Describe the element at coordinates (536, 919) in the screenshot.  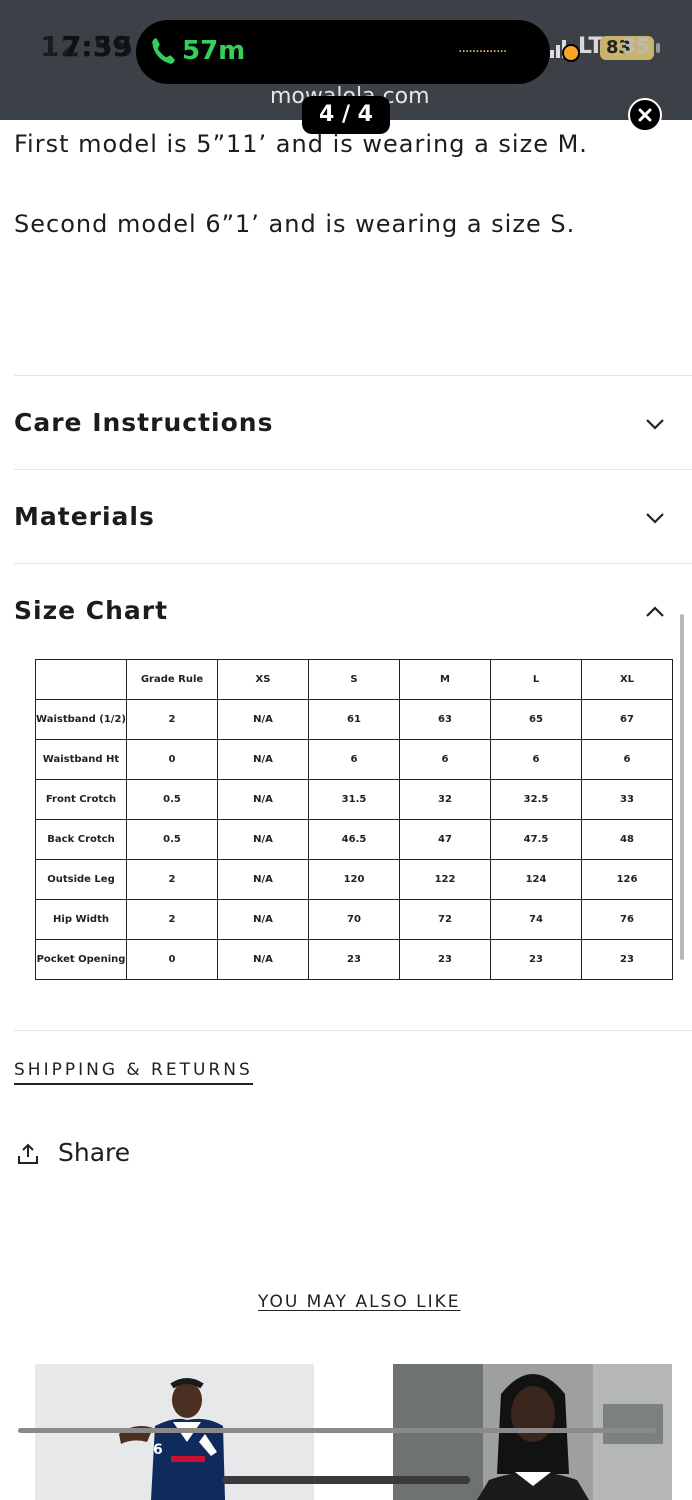
I see `table-cell: 74` at that location.